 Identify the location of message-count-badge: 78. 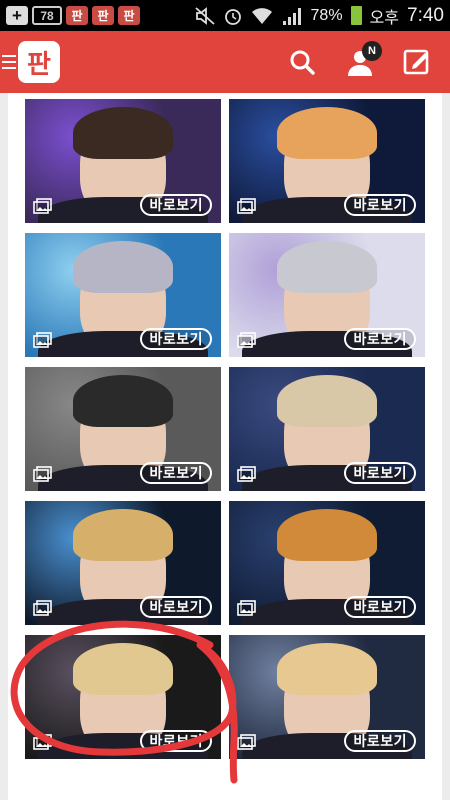
(47, 15).